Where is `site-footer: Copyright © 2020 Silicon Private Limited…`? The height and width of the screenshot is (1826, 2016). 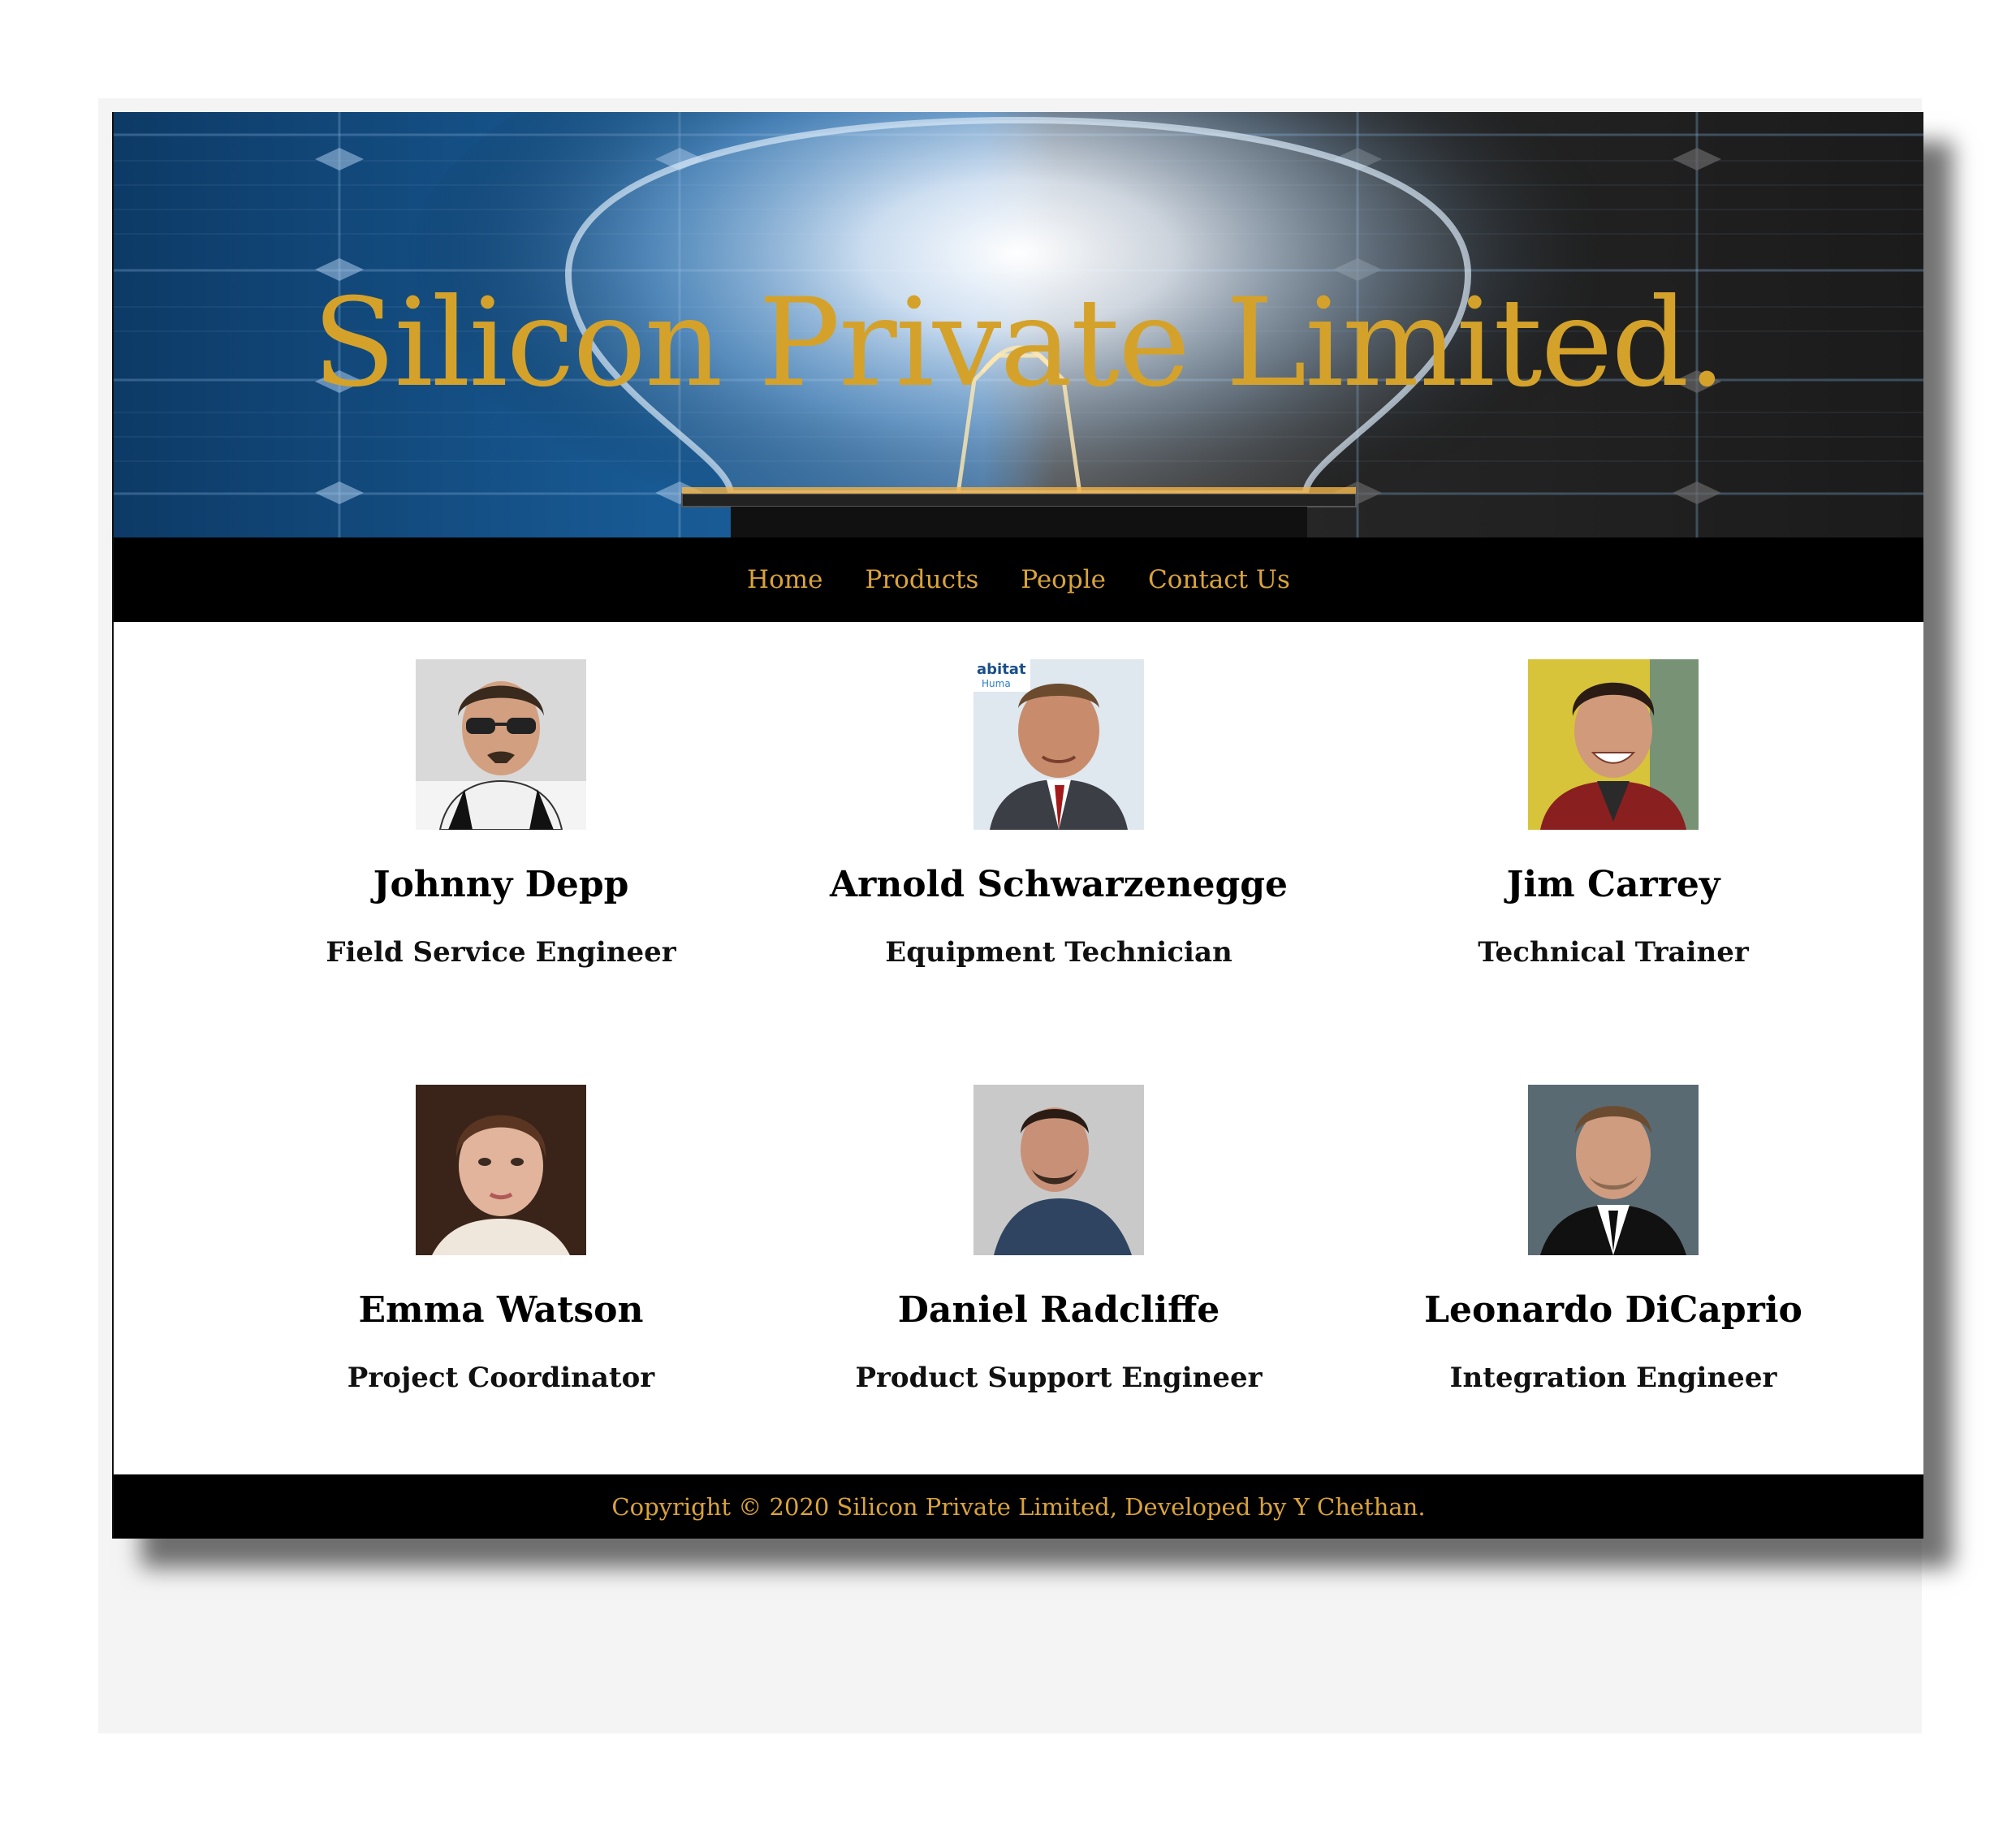
site-footer: Copyright © 2020 Silicon Private Limited… is located at coordinates (1018, 1506).